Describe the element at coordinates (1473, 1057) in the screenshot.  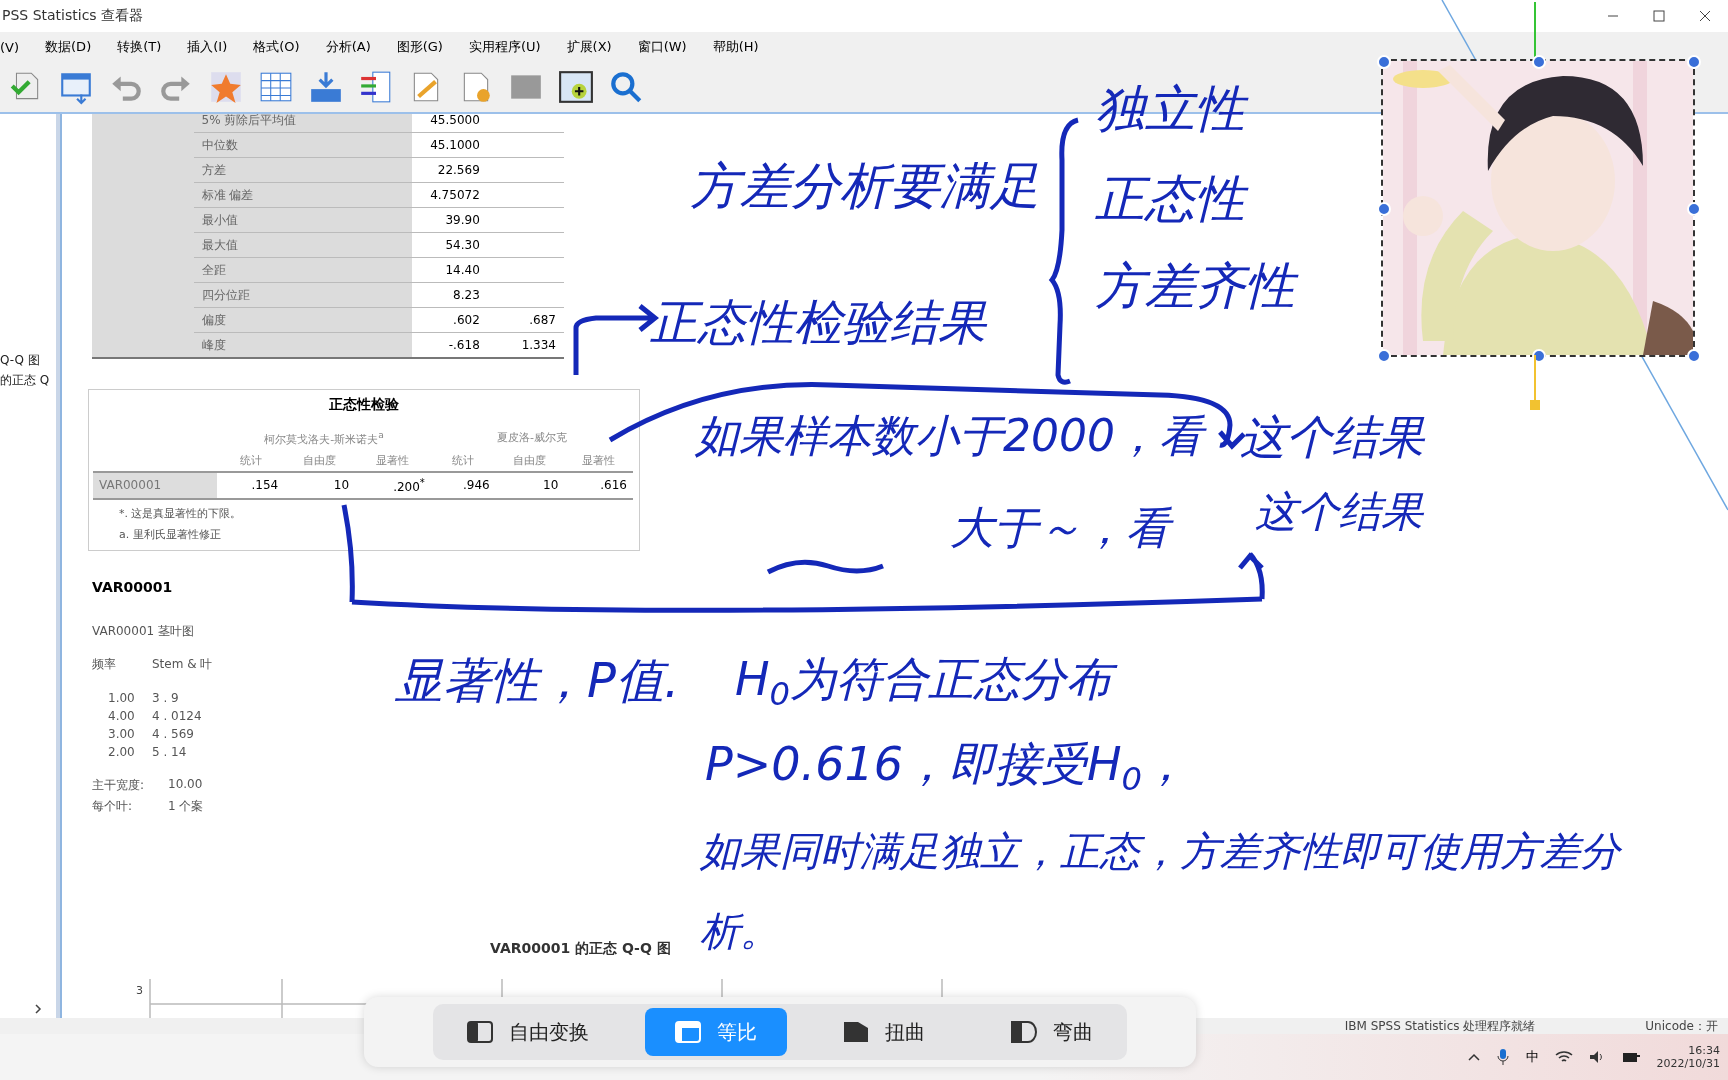
I see `chevron-up-icon` at that location.